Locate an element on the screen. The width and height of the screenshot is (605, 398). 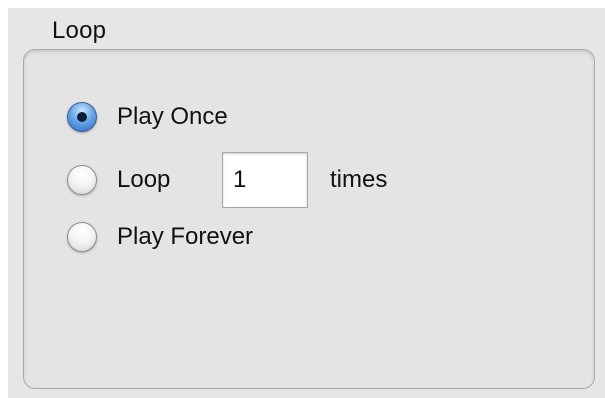
play-once-label: Play Once is located at coordinates (172, 117).